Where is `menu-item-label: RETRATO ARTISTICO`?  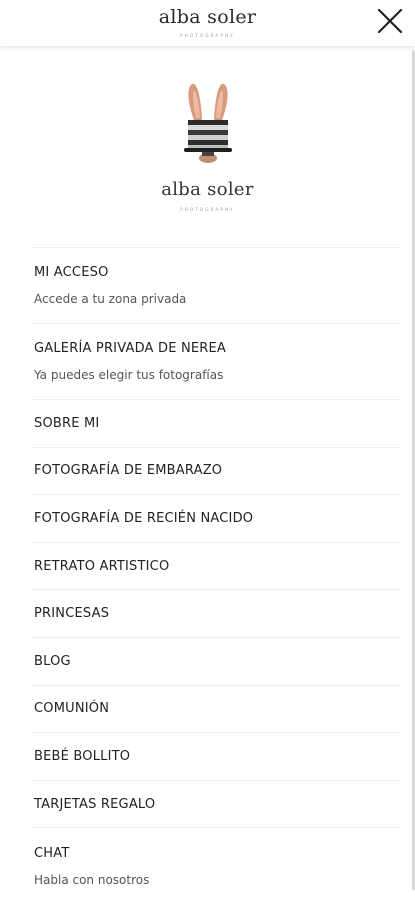 menu-item-label: RETRATO ARTISTICO is located at coordinates (102, 566).